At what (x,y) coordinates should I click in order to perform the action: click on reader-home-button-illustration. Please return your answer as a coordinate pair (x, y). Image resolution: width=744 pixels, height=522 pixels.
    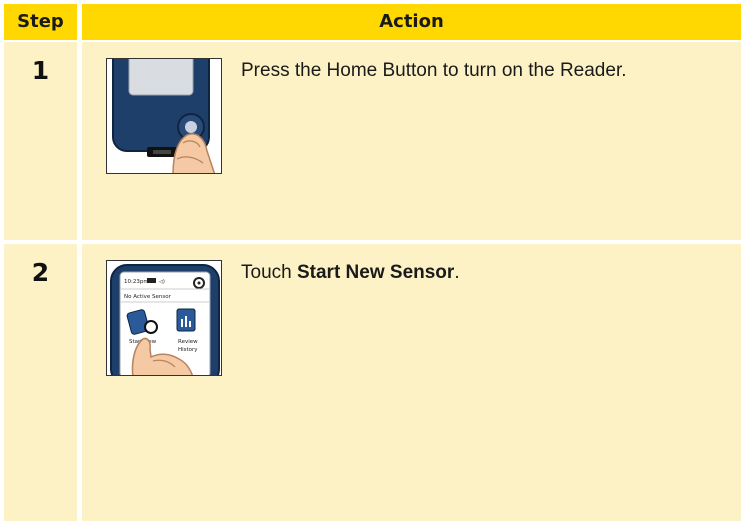
    Looking at the image, I should click on (164, 116).